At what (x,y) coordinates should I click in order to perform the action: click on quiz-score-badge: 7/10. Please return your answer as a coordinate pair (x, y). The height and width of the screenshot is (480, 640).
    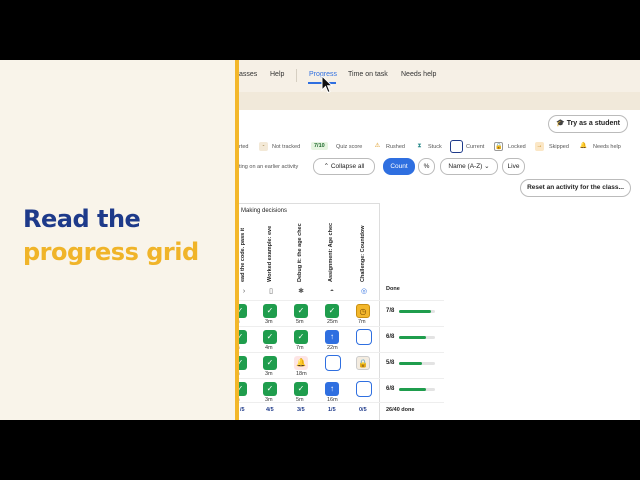
    Looking at the image, I should click on (319, 146).